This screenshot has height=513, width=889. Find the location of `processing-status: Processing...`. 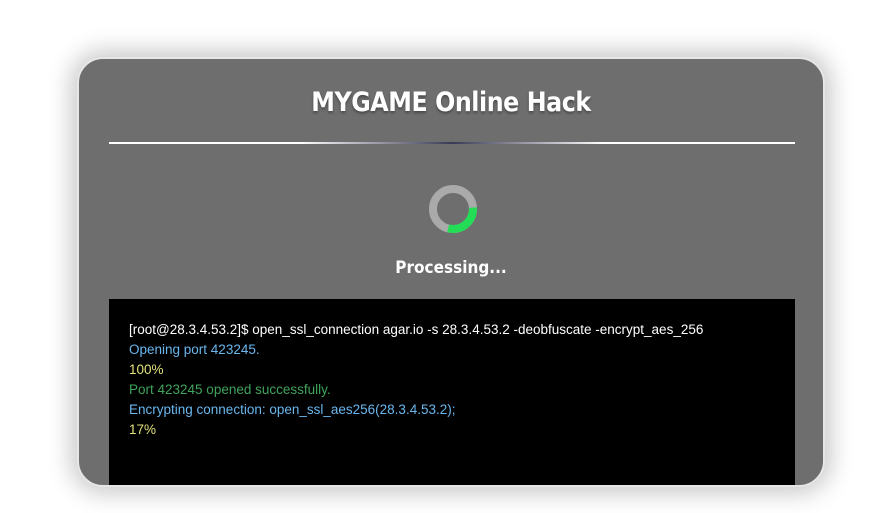

processing-status: Processing... is located at coordinates (451, 268).